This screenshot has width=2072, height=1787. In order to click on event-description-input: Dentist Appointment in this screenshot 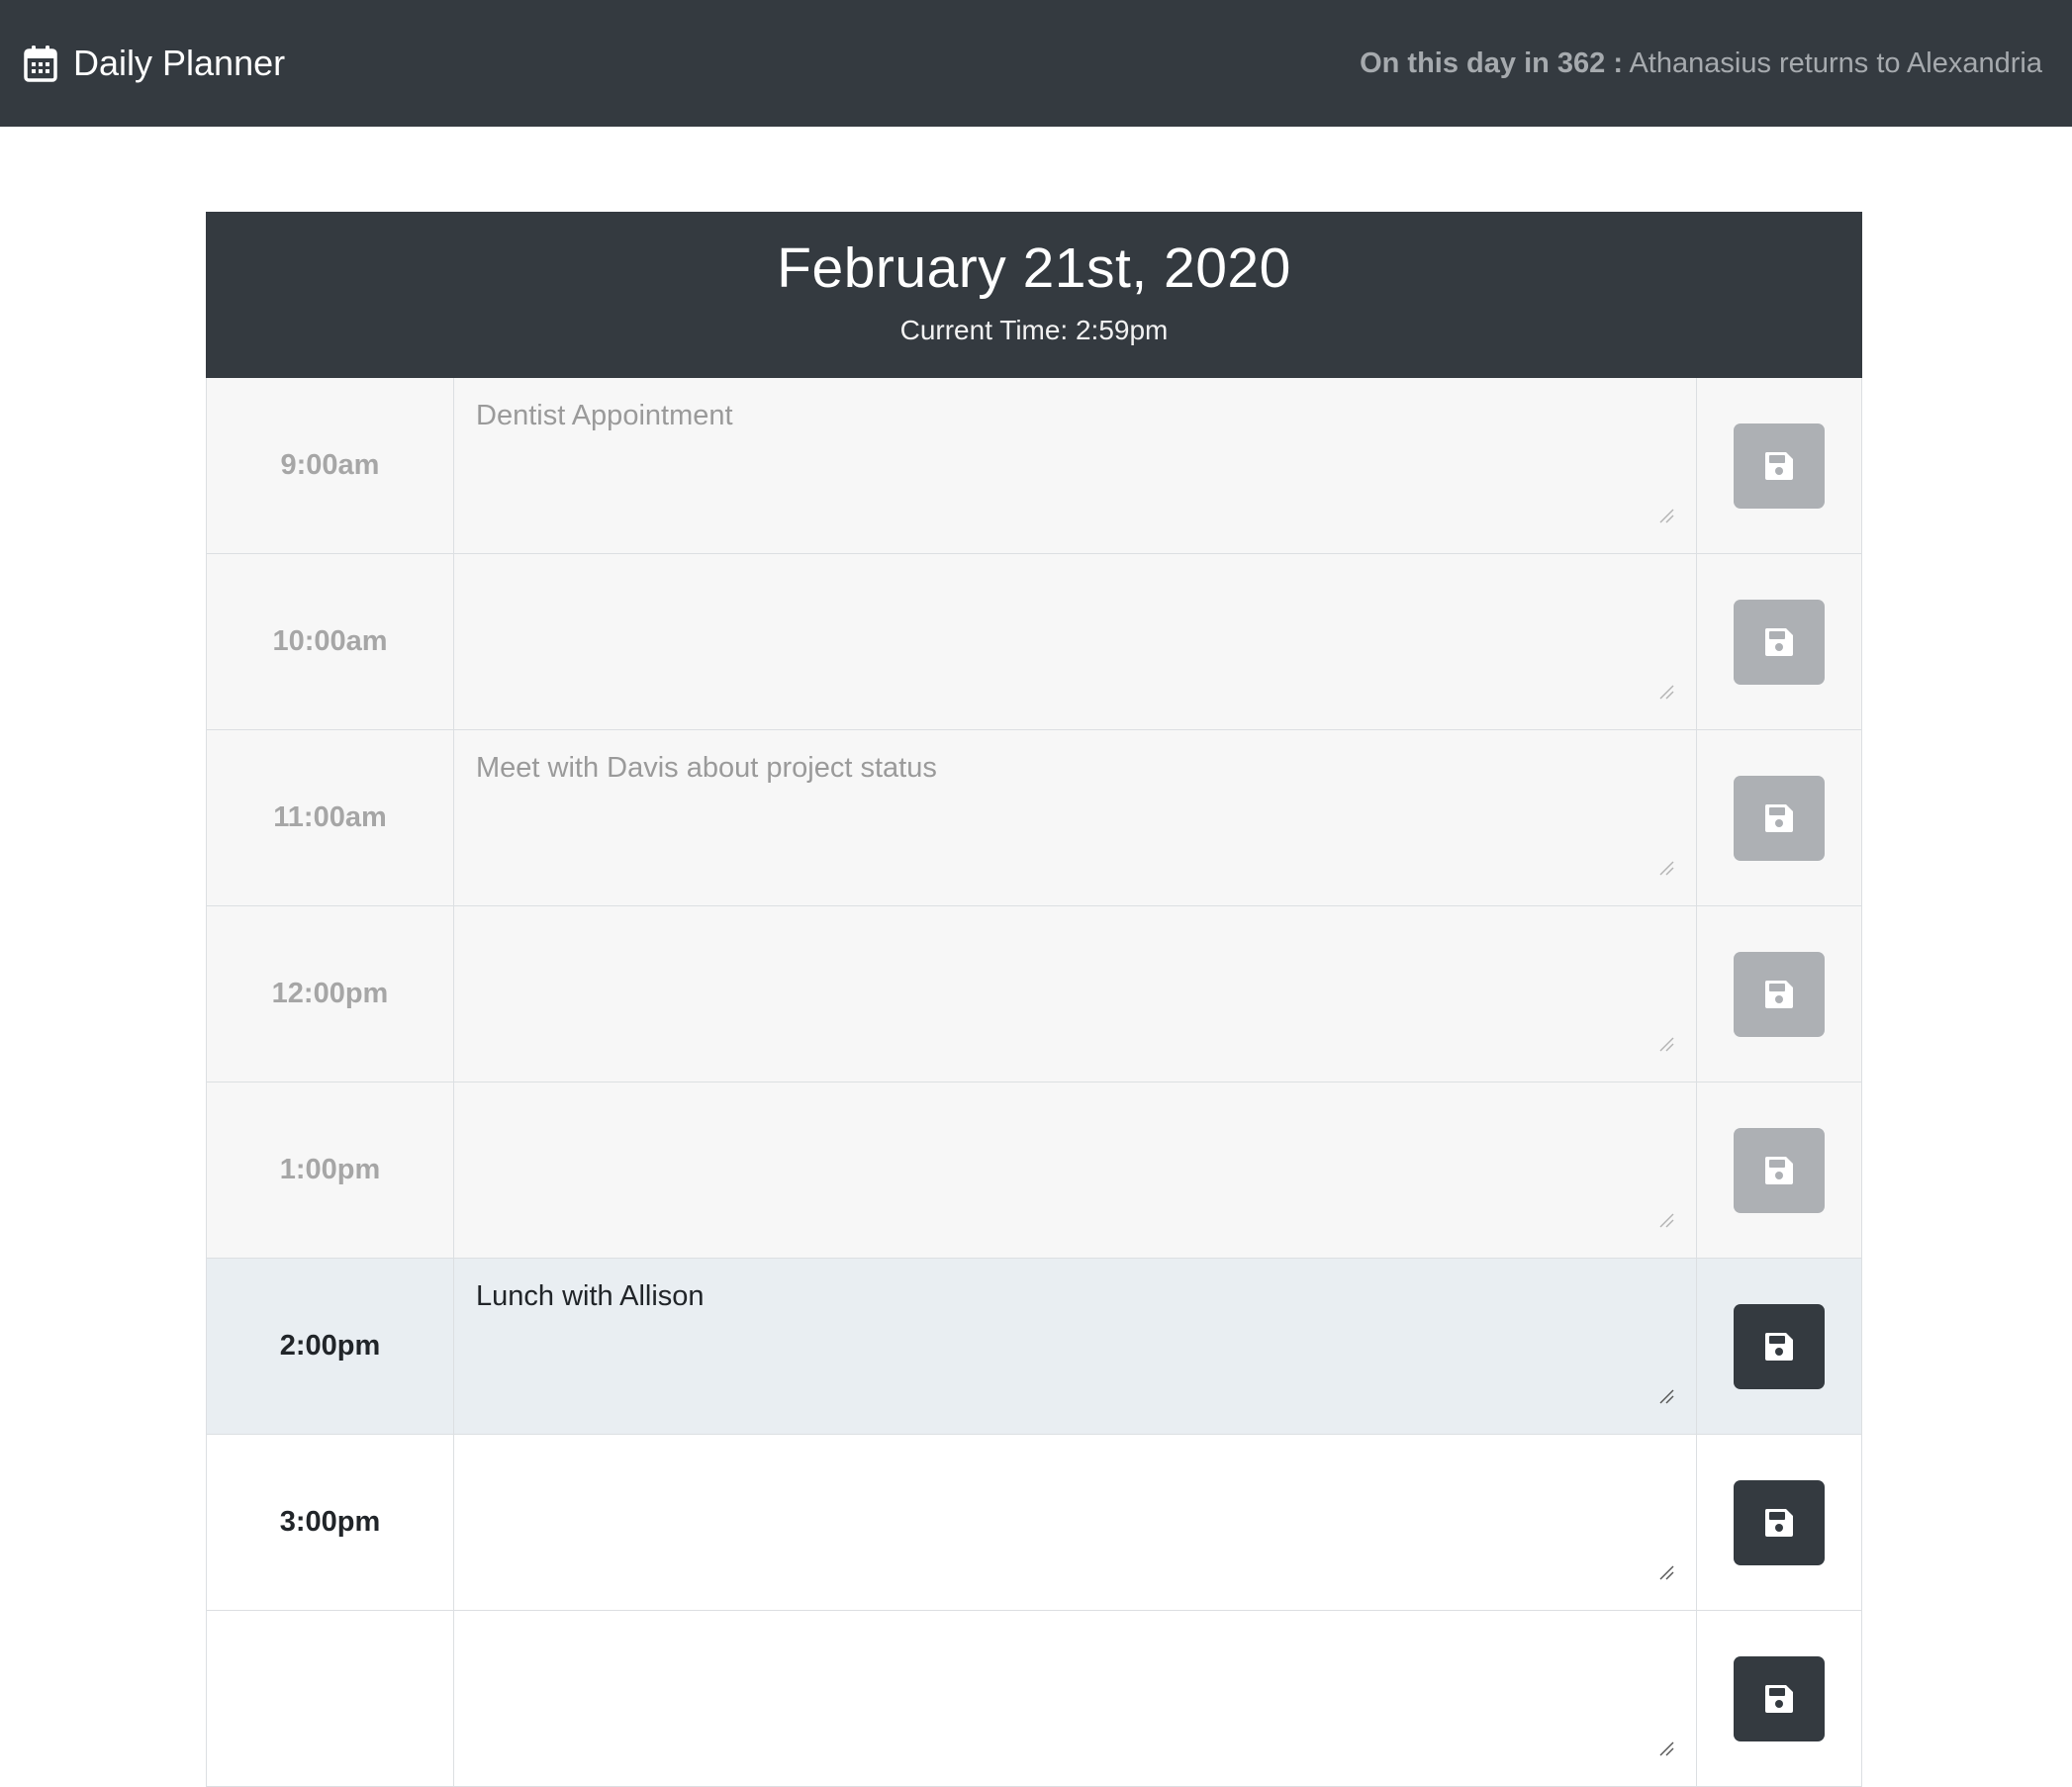, I will do `click(1075, 465)`.